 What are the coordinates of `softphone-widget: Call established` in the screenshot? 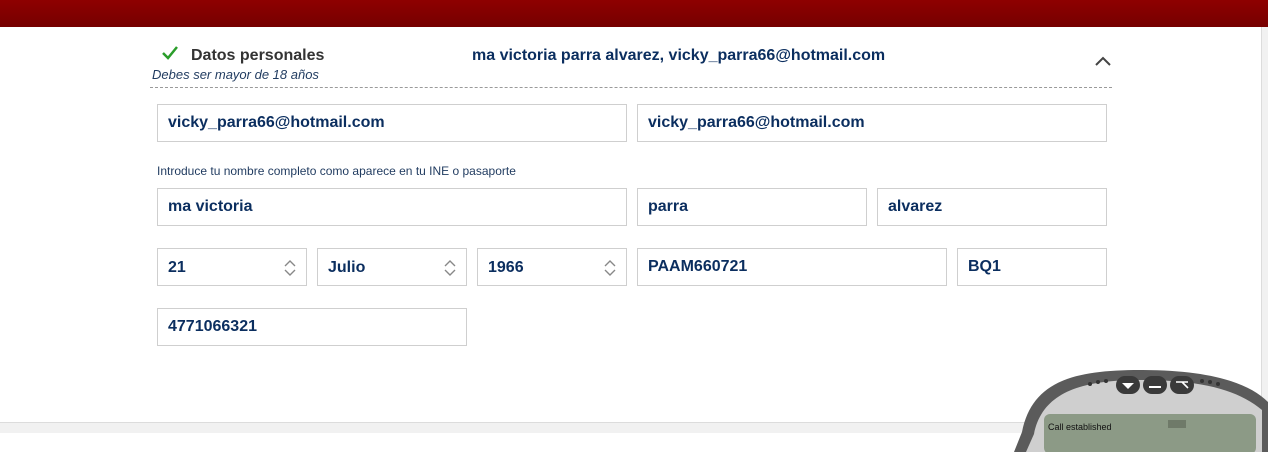 It's located at (1140, 407).